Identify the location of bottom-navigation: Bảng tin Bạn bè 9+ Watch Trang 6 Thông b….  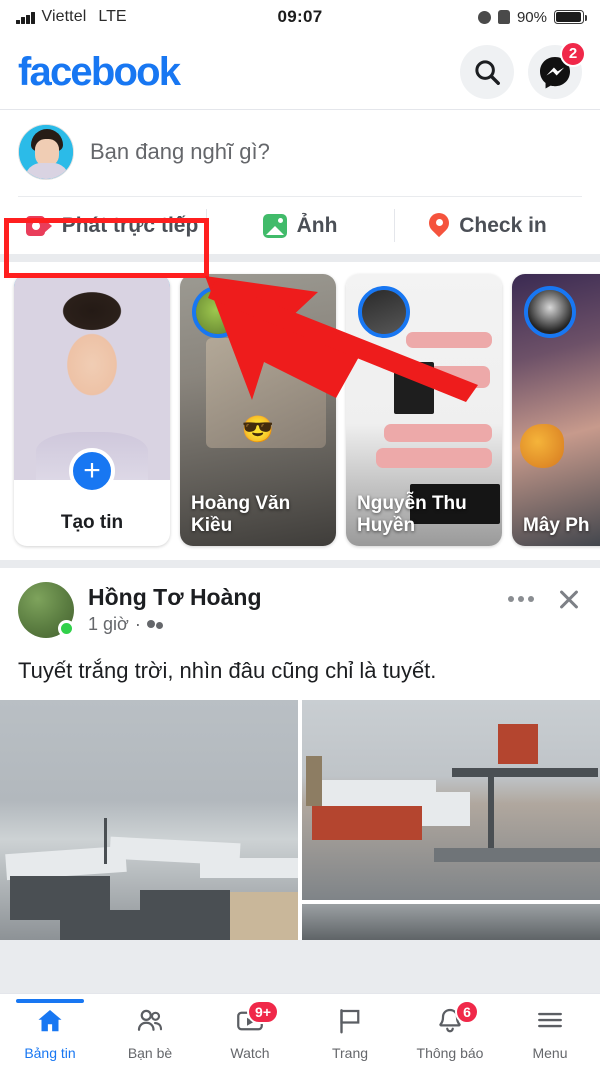
(300, 1030).